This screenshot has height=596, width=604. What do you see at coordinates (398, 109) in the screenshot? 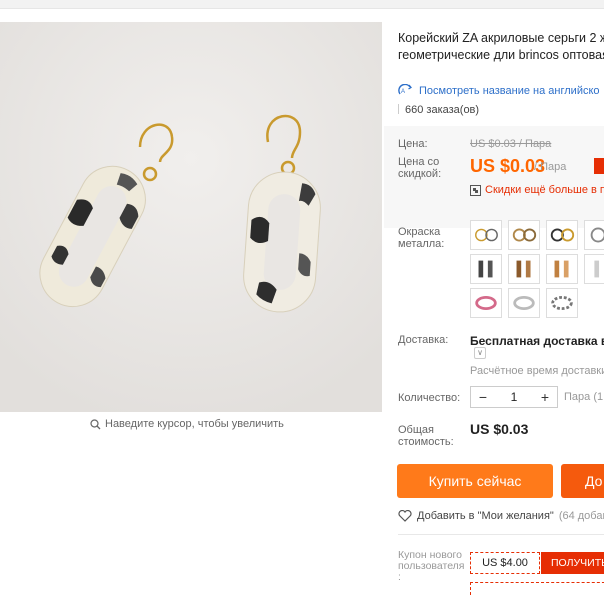
I see `orders-separator` at bounding box center [398, 109].